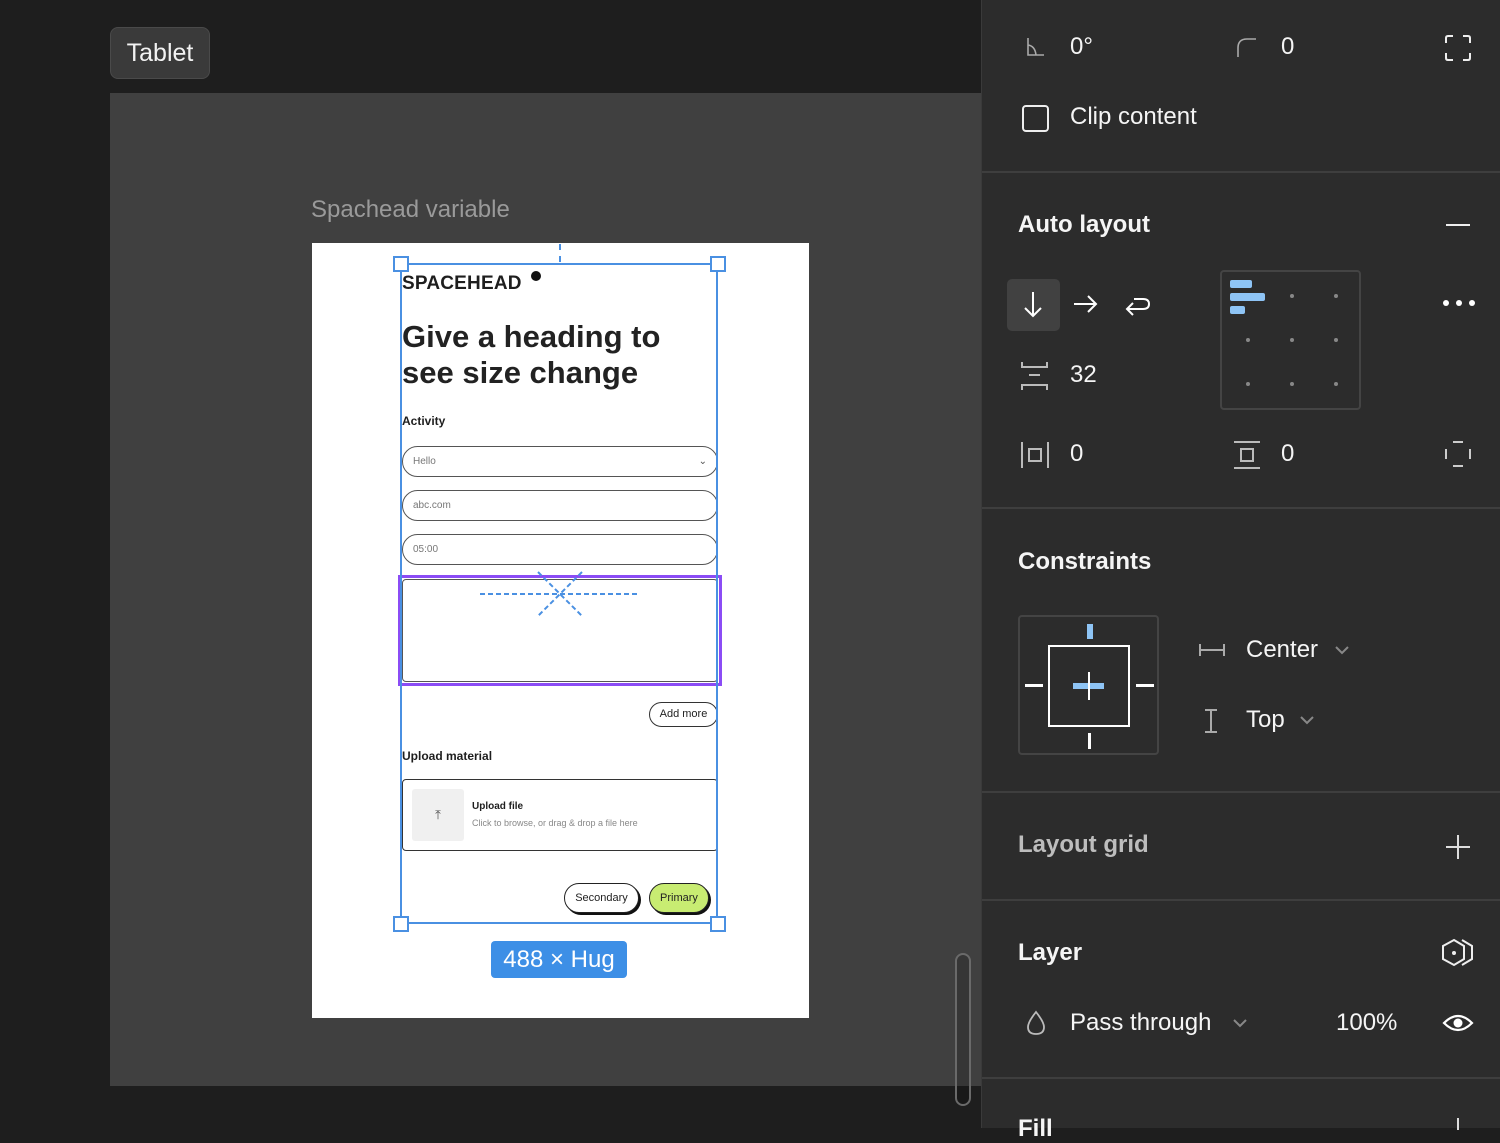 The image size is (1500, 1143). What do you see at coordinates (559, 593) in the screenshot?
I see `selection-box` at bounding box center [559, 593].